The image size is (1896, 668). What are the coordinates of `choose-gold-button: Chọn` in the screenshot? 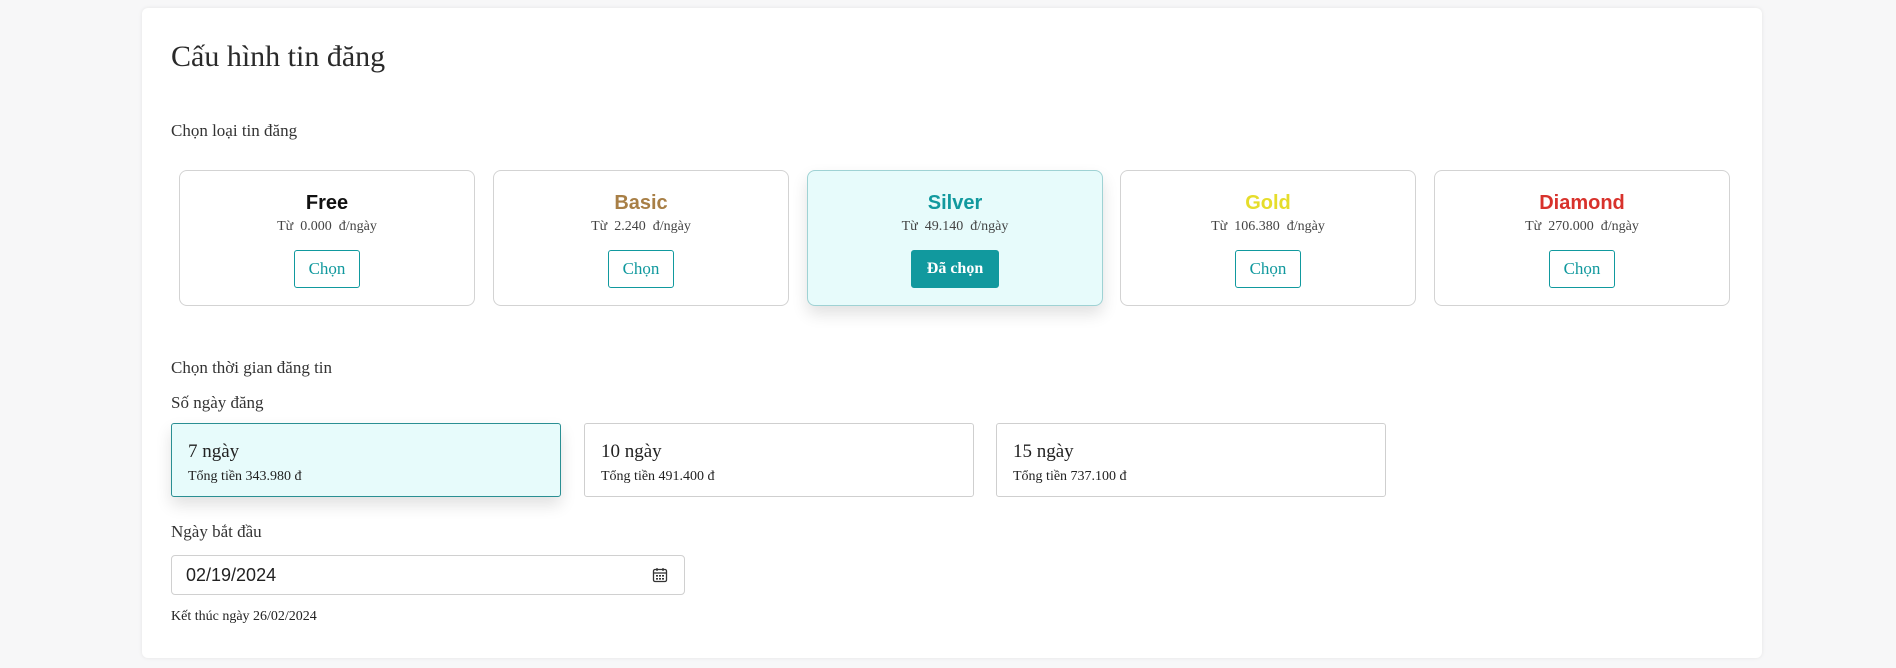 It's located at (1268, 269).